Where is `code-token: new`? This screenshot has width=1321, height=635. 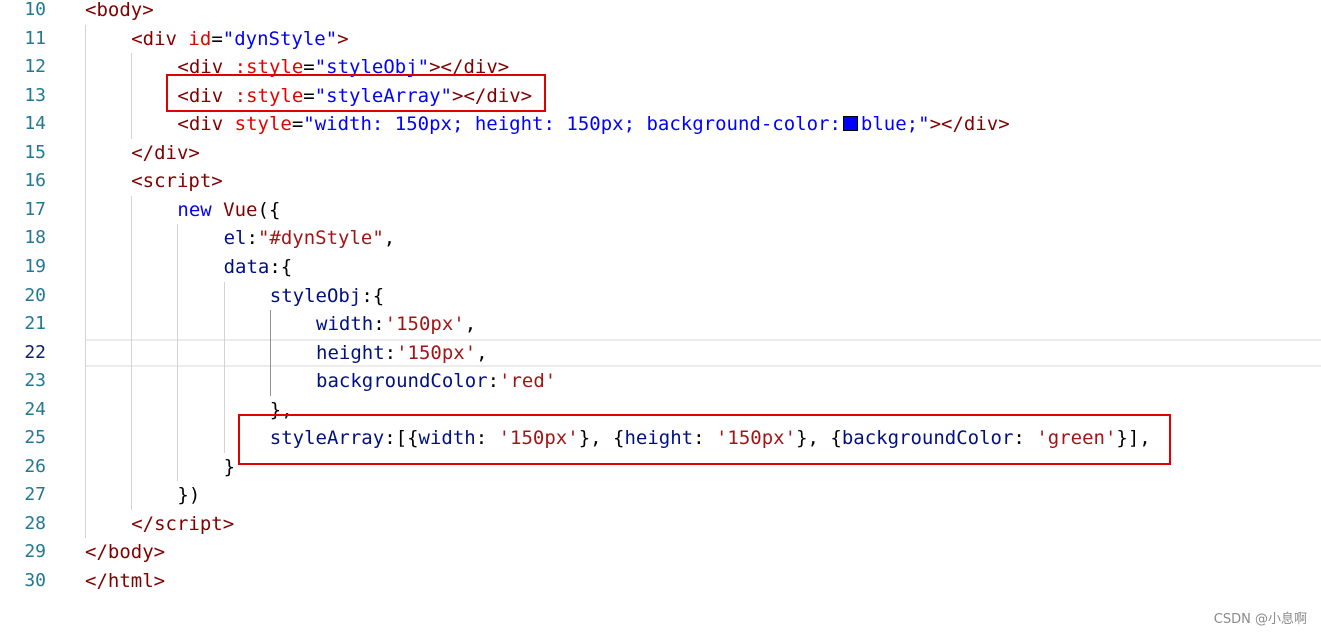
code-token: new is located at coordinates (194, 209).